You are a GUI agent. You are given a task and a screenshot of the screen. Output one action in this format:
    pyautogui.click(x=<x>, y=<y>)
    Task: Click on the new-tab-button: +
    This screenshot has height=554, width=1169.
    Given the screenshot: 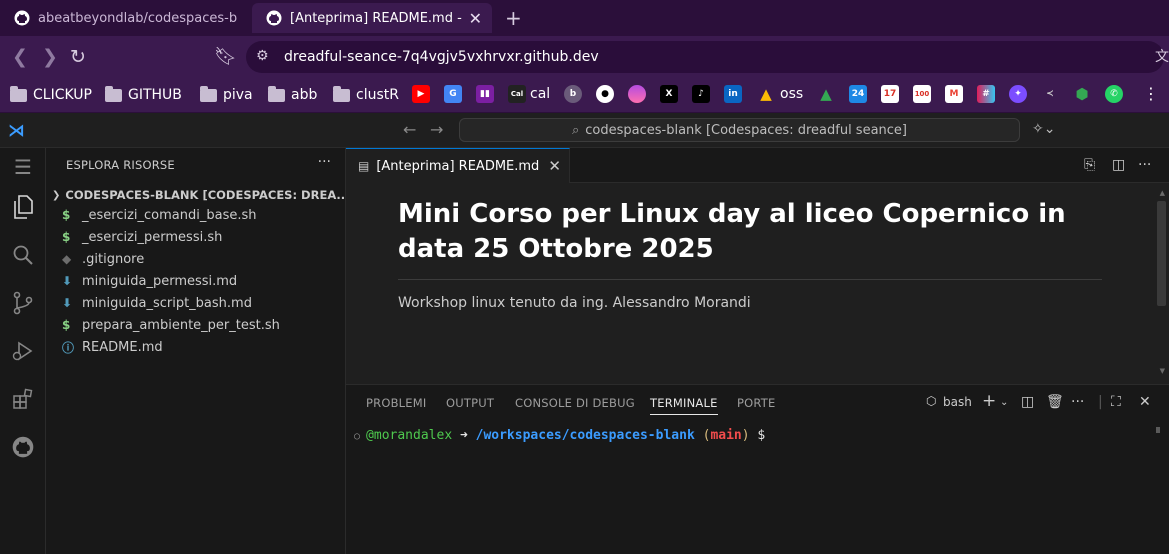 What is the action you would take?
    pyautogui.click(x=513, y=18)
    